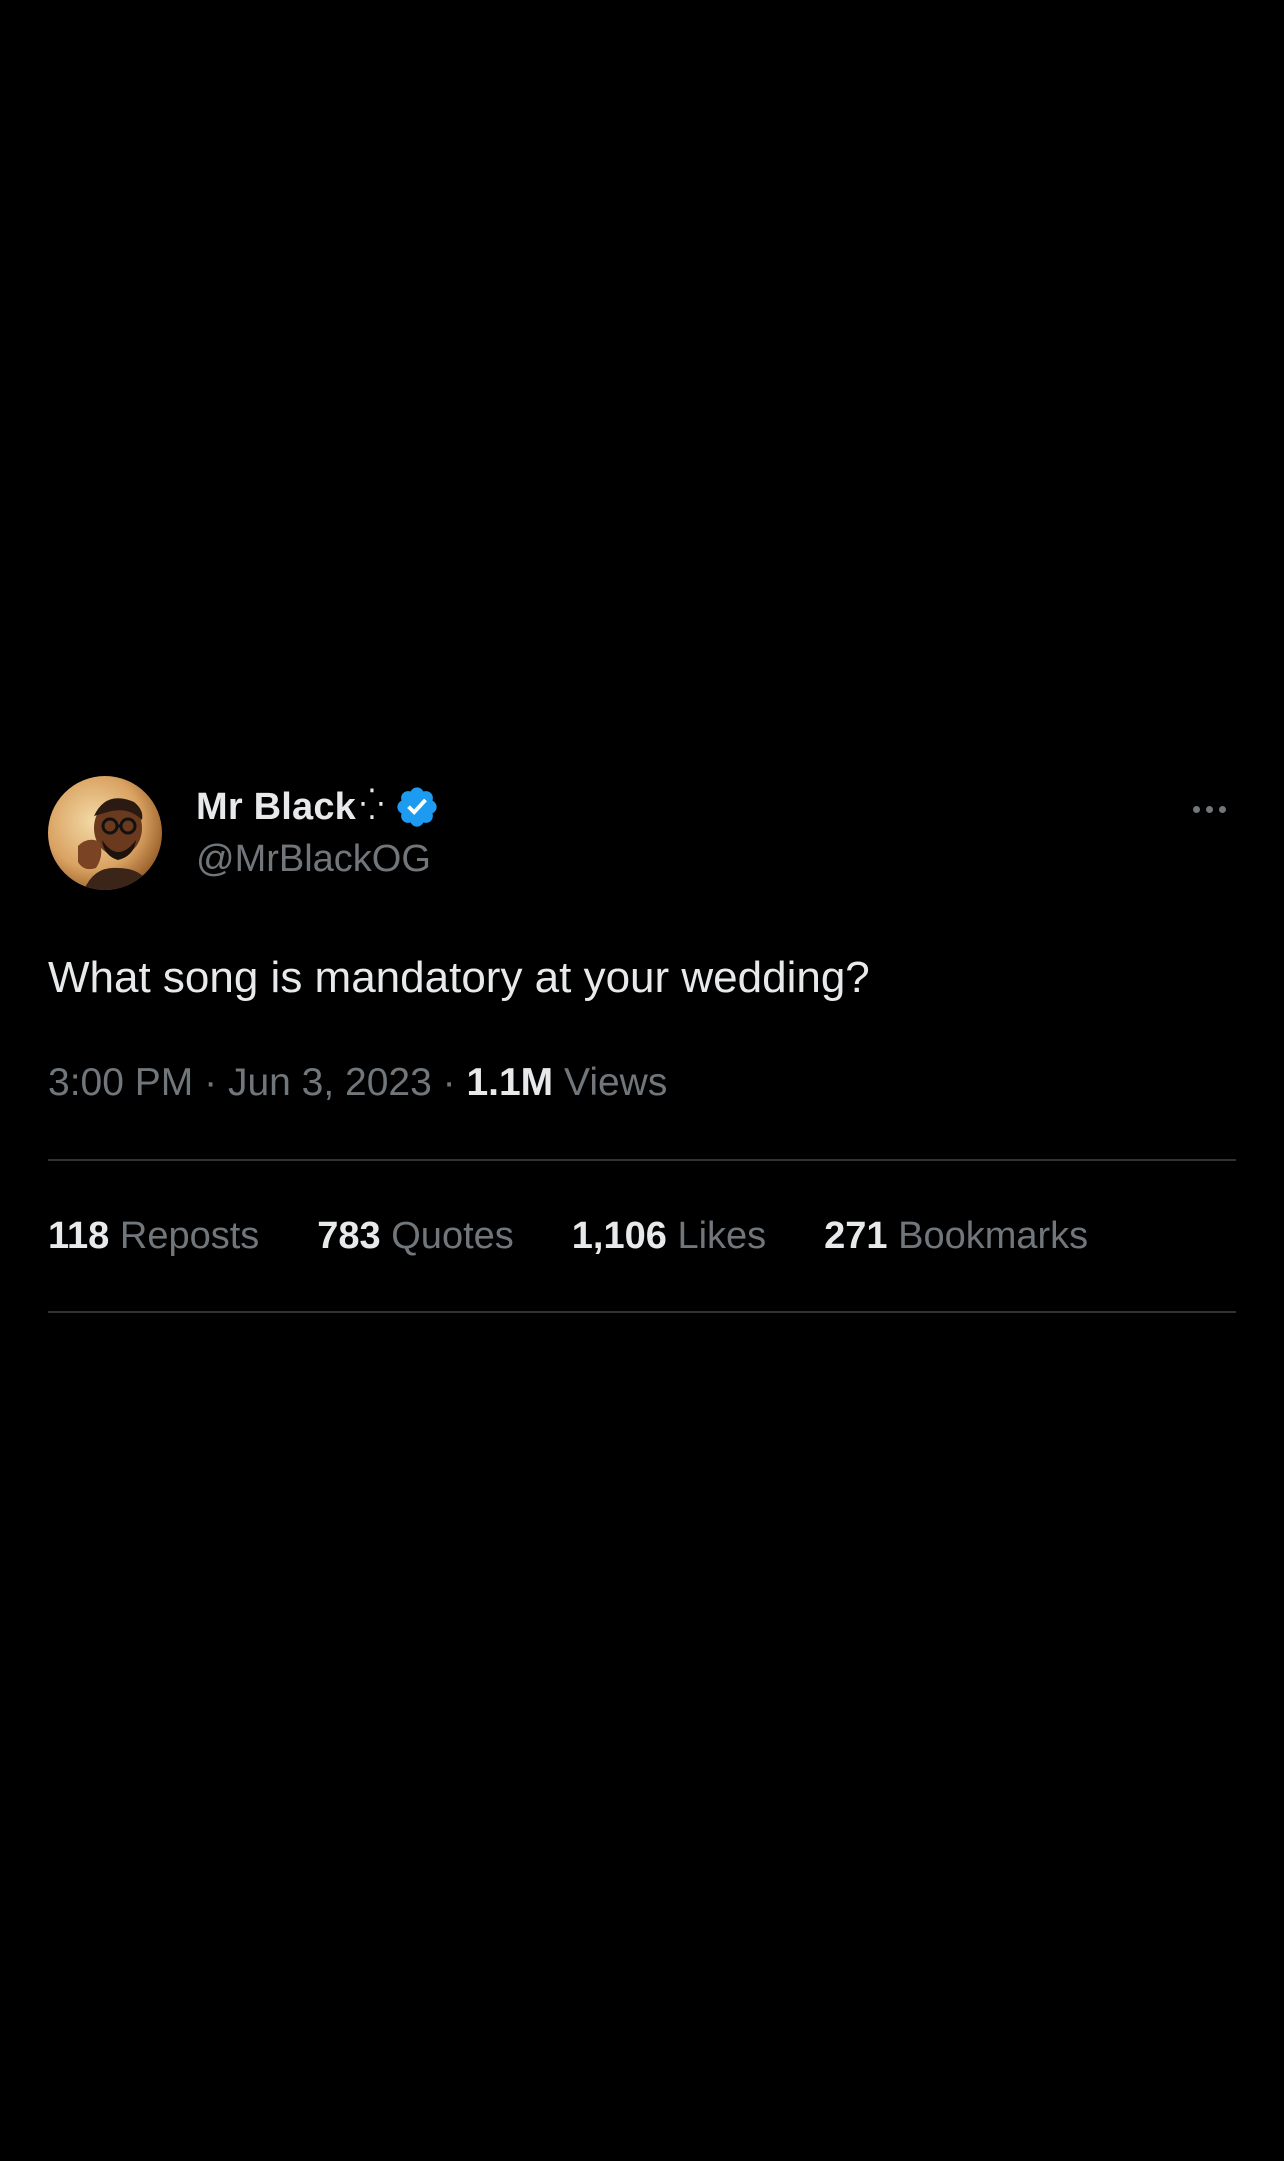  I want to click on author-names: Mr Black ⁛ @MrBlackOG, so click(318, 831).